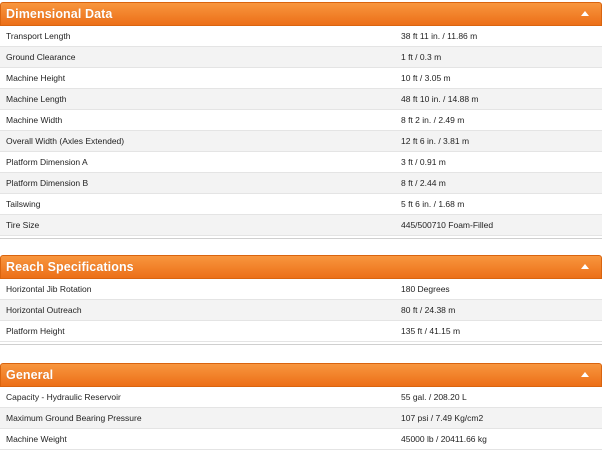 The height and width of the screenshot is (453, 604). I want to click on spec-label: Machine Width, so click(34, 120).